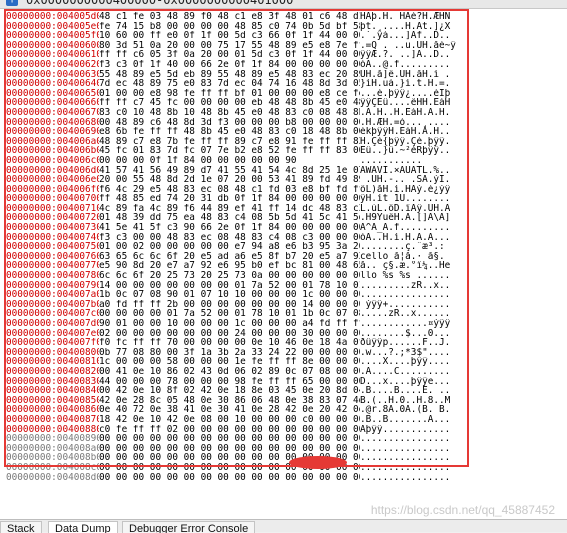  Describe the element at coordinates (462, 510) in the screenshot. I see `watermark: https://blog.csdn.net/qq_45887452` at that location.